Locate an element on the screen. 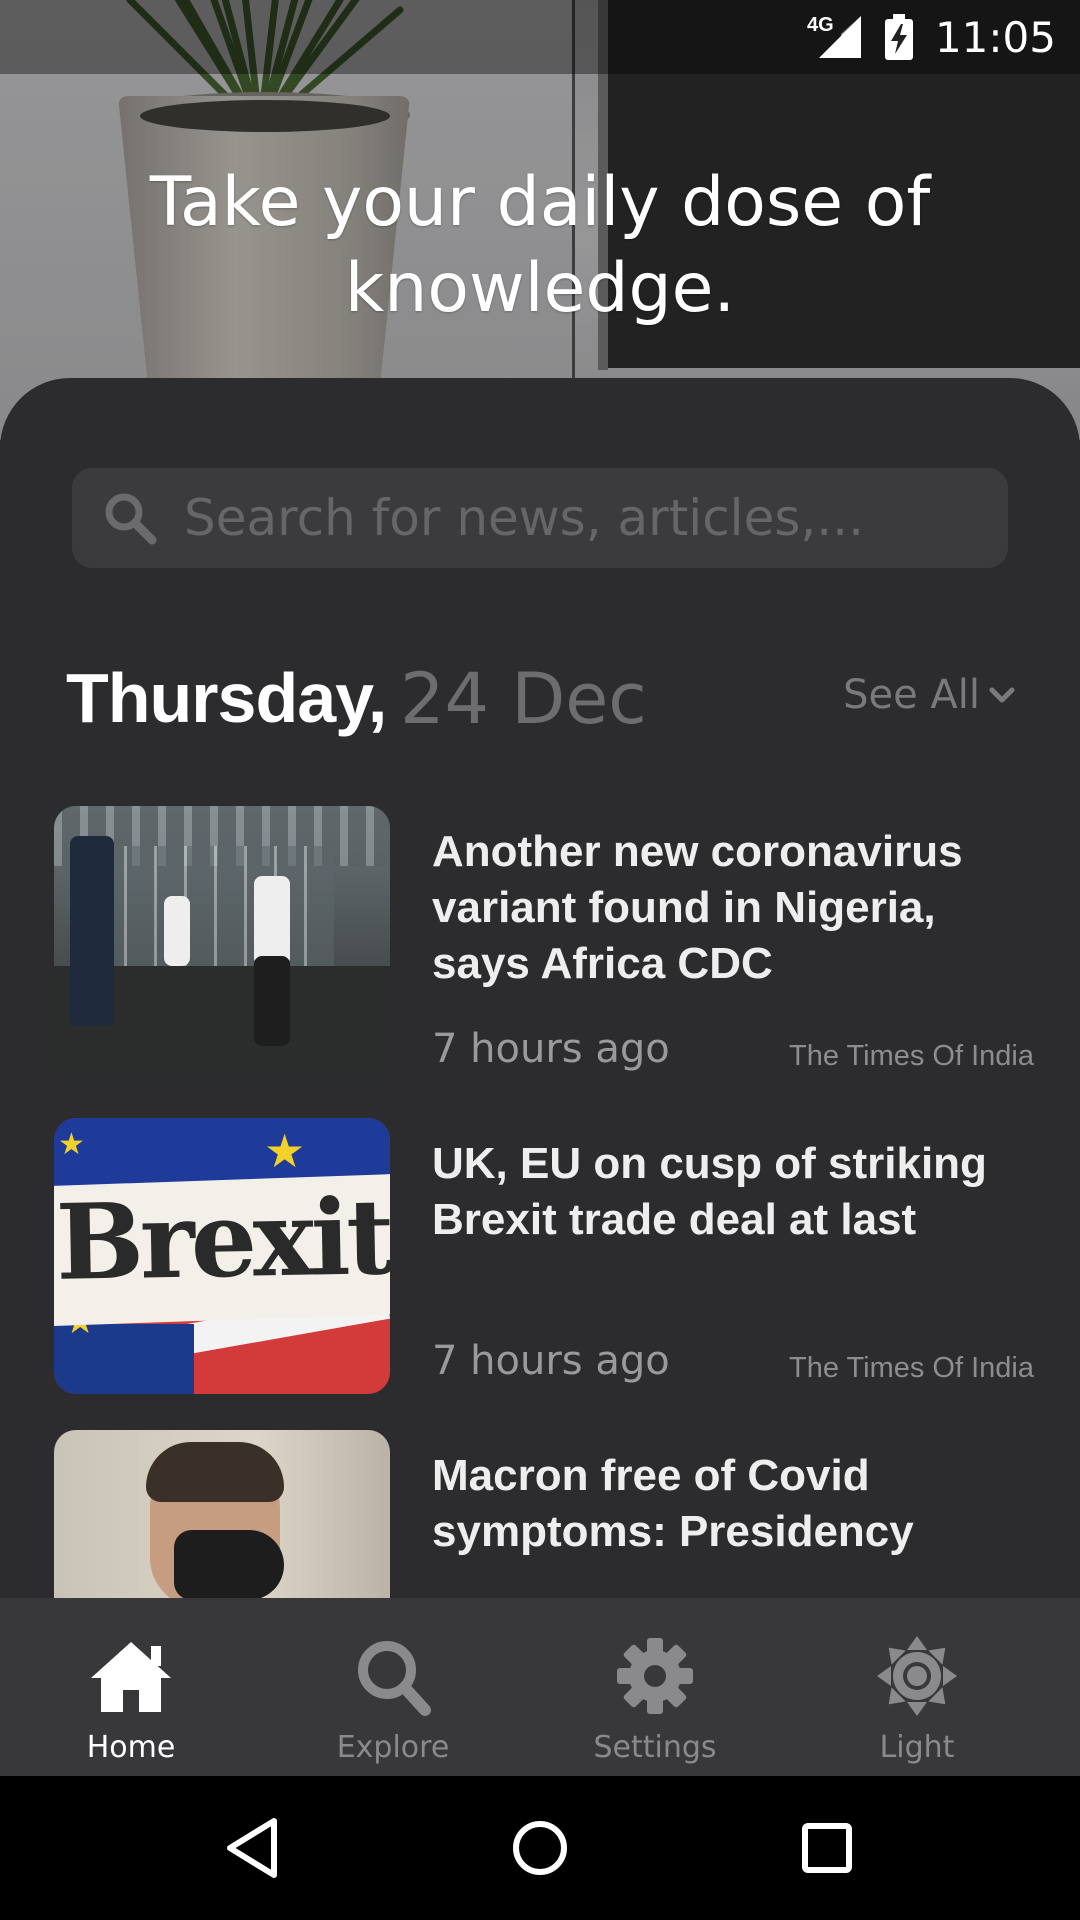 The image size is (1080, 1920). search-bar is located at coordinates (540, 518).